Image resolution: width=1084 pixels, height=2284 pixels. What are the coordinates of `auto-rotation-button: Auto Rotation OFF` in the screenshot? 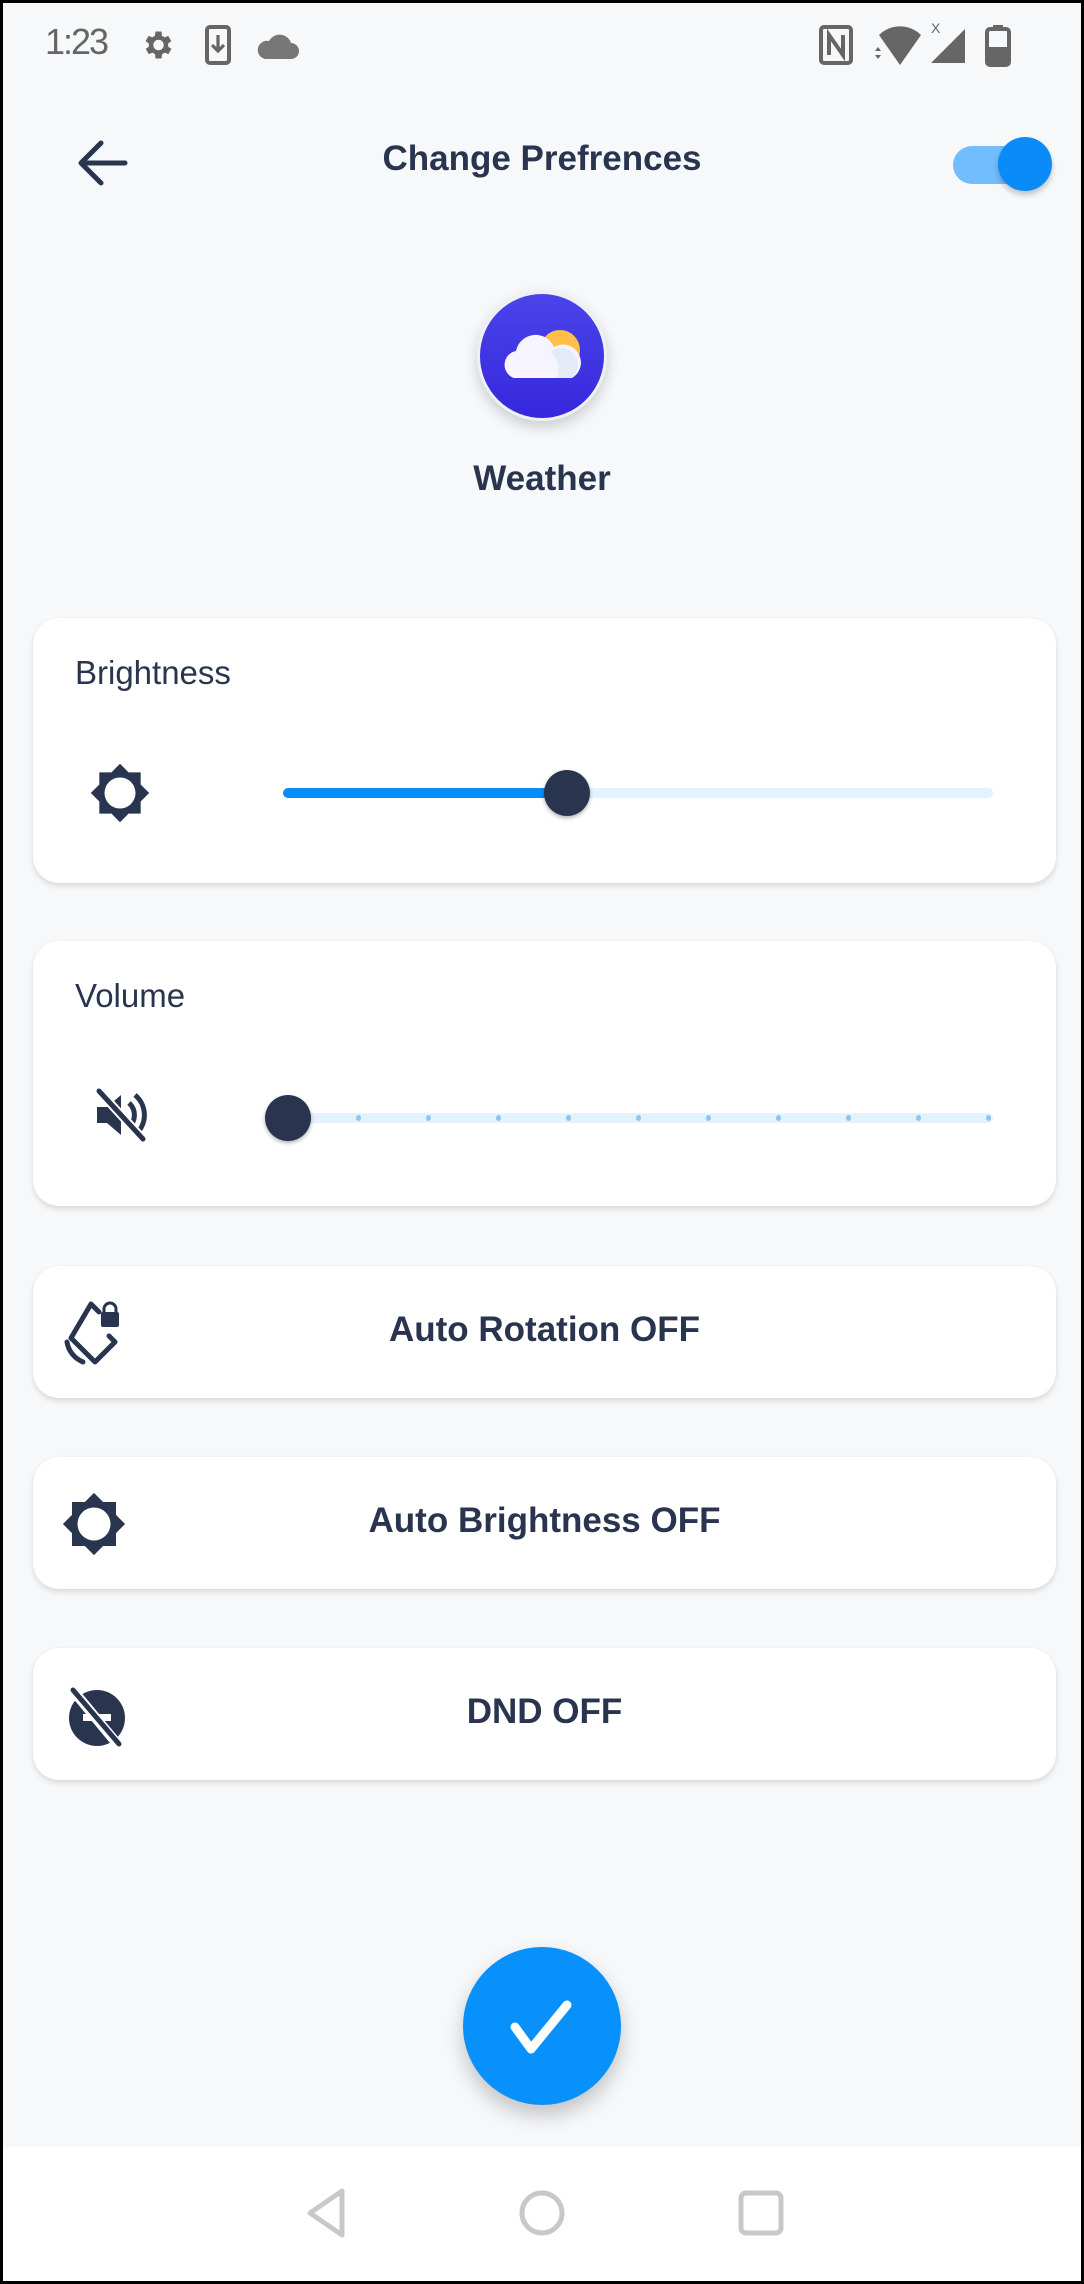 It's located at (544, 1332).